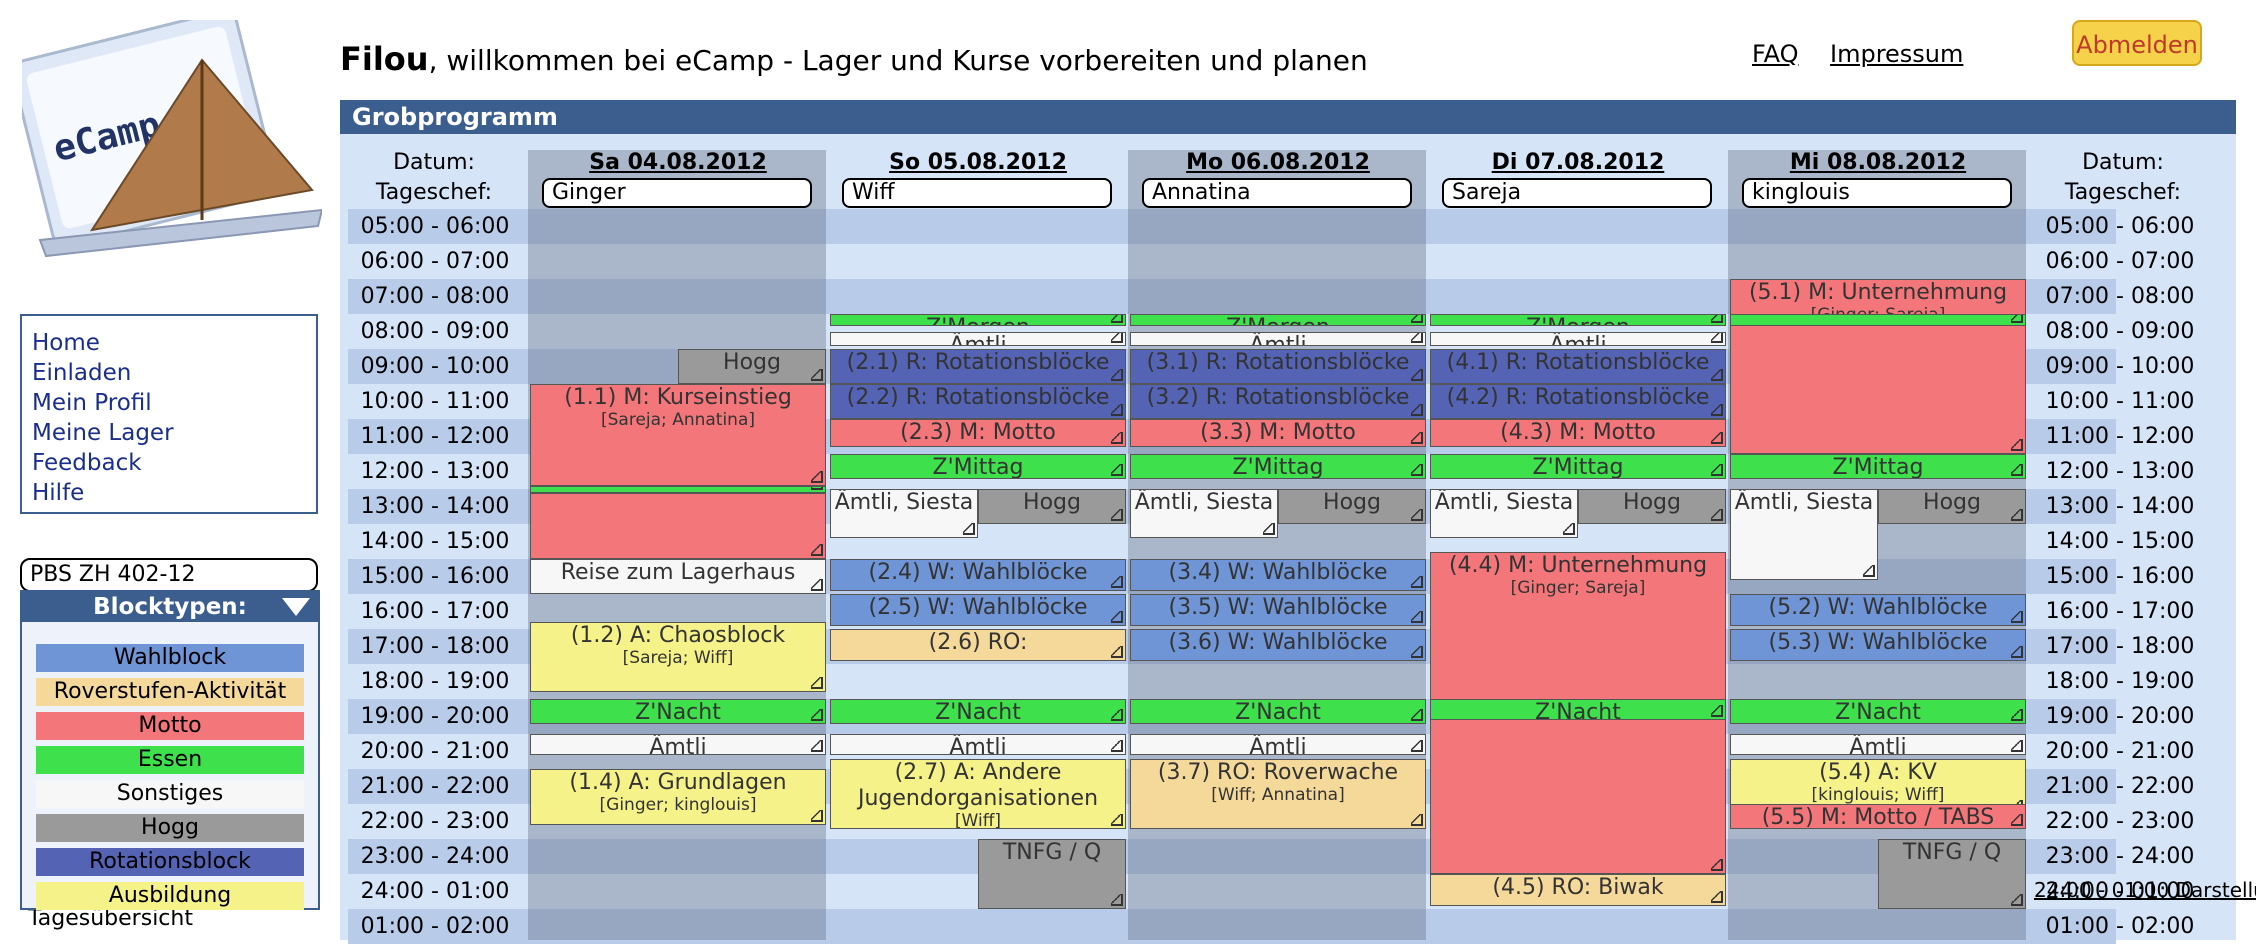 This screenshot has width=2256, height=944. I want to click on program-block: (2.4) W: Wahlblöcke, so click(978, 575).